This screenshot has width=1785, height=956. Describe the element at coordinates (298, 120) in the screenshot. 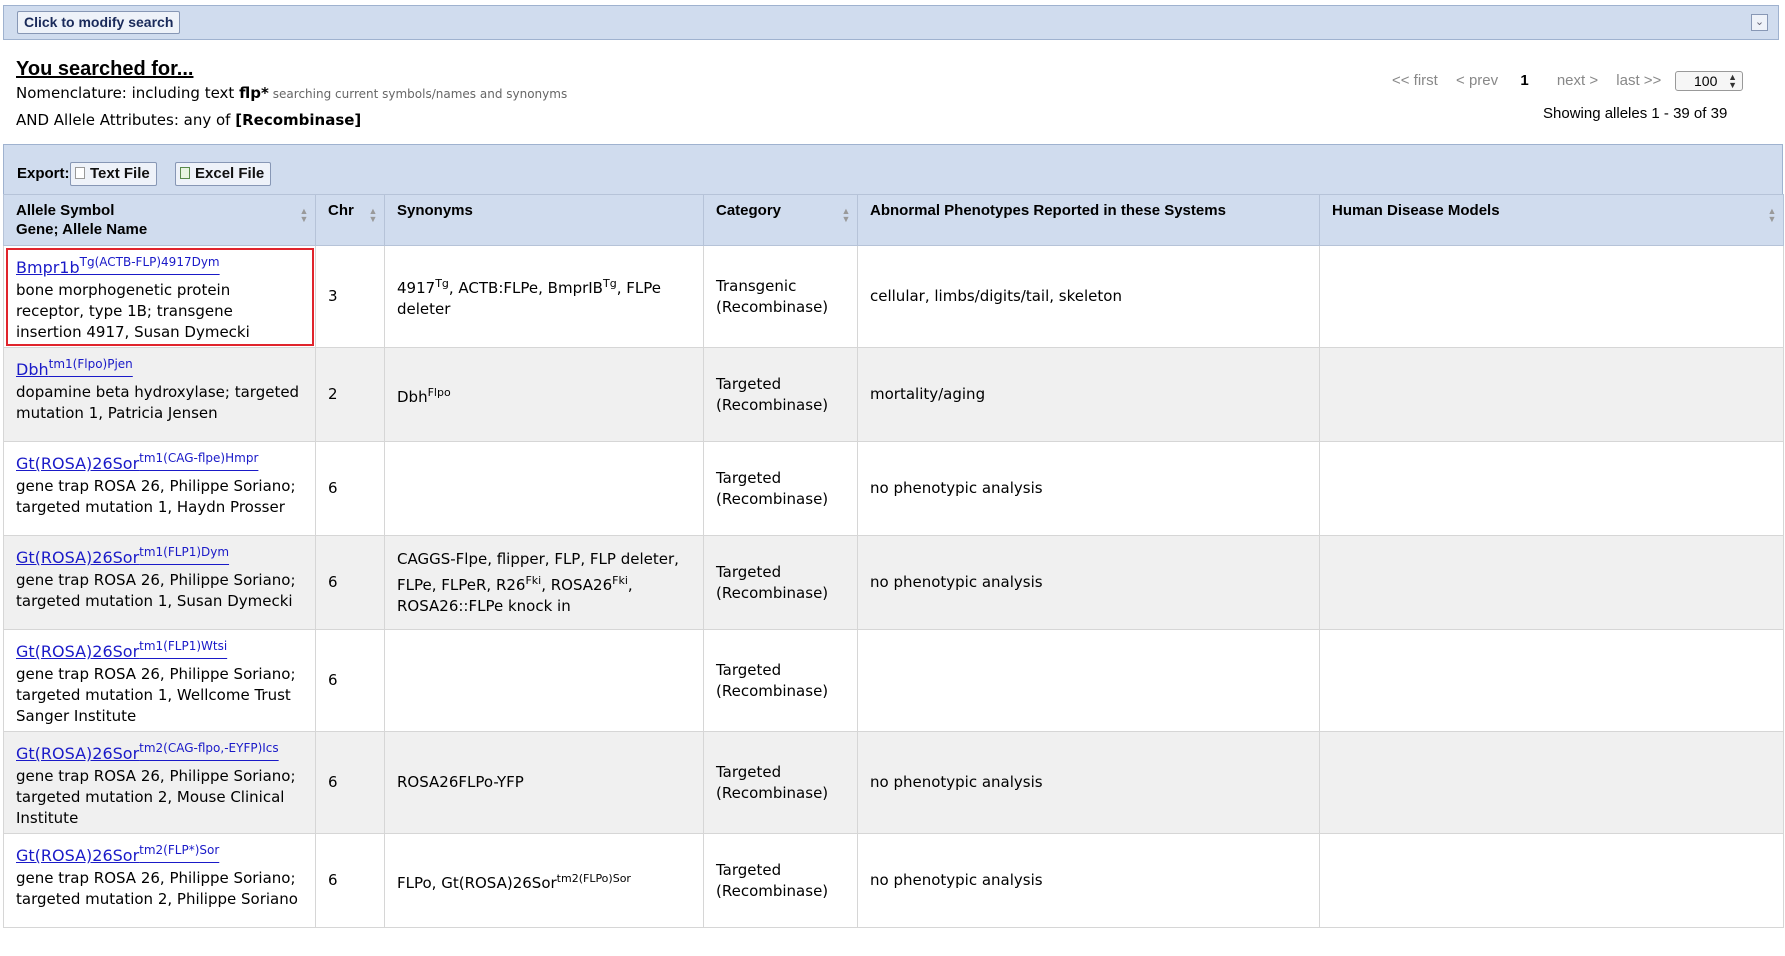

I see `criteria-term: [Recombinase]` at that location.